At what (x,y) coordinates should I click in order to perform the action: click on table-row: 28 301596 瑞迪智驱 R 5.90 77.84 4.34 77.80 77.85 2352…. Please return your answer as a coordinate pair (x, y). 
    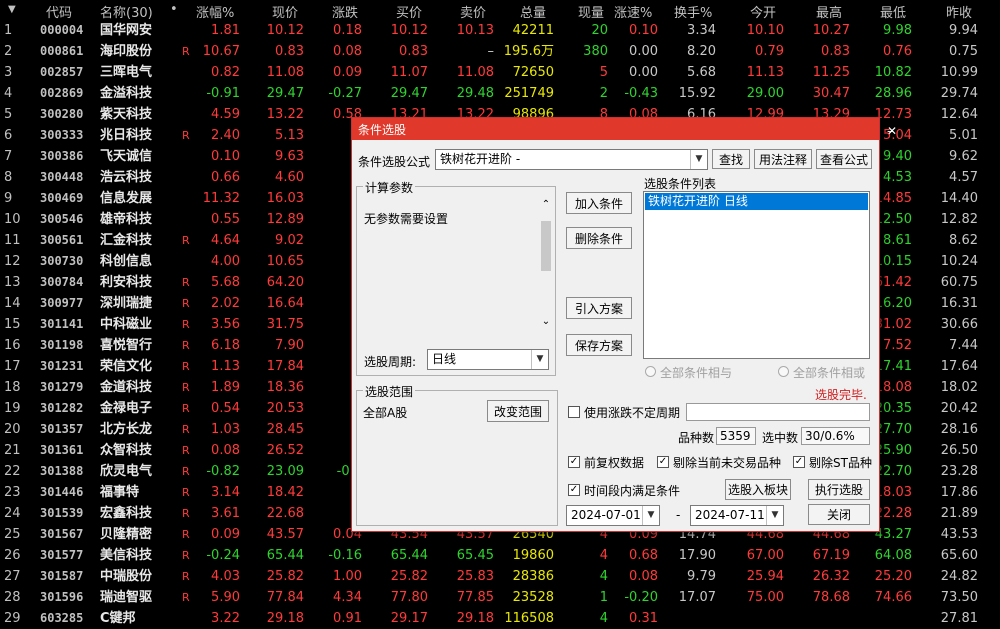
    Looking at the image, I should click on (500, 597).